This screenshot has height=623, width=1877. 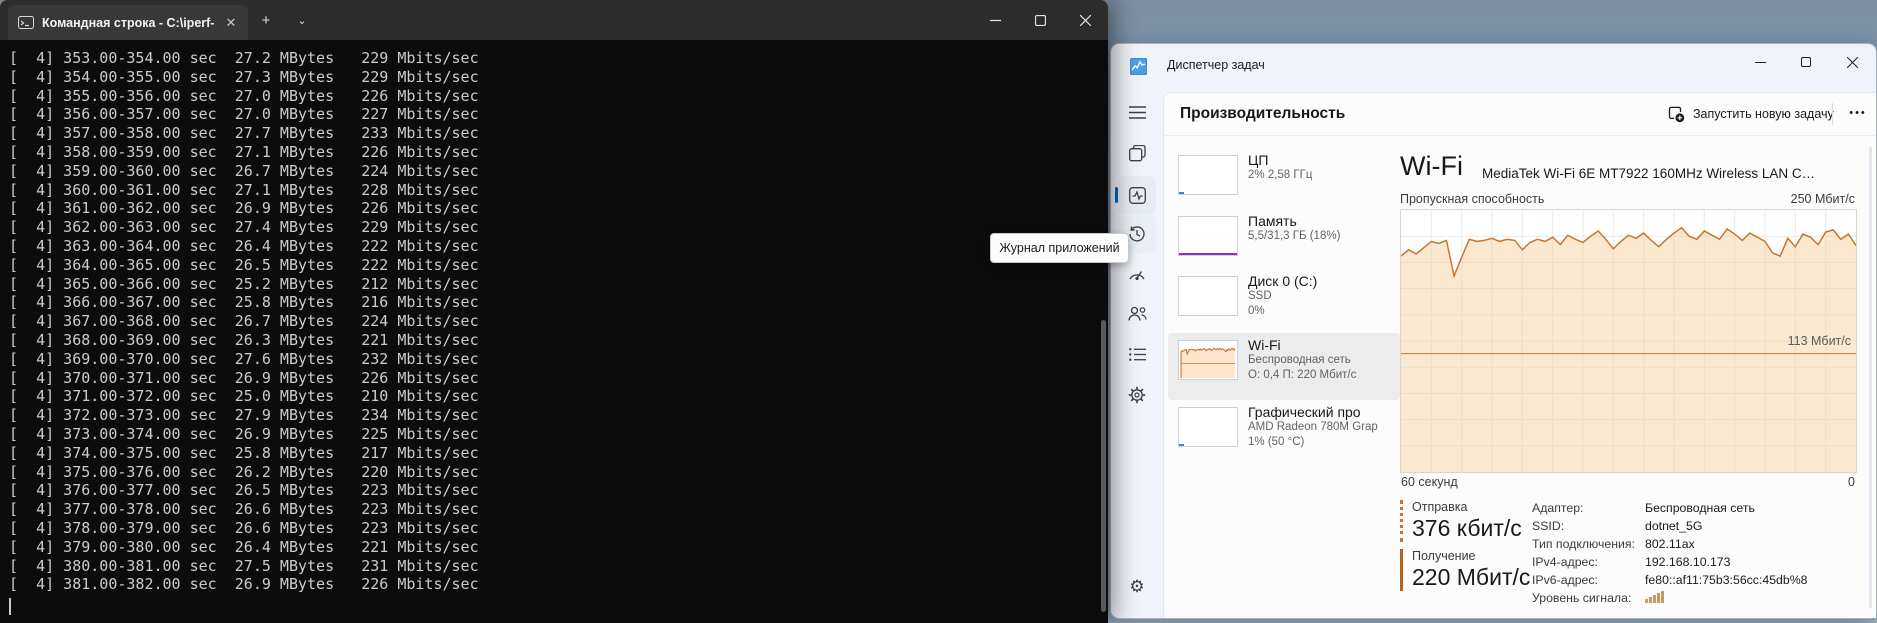 I want to click on nav-services, so click(x=1137, y=395).